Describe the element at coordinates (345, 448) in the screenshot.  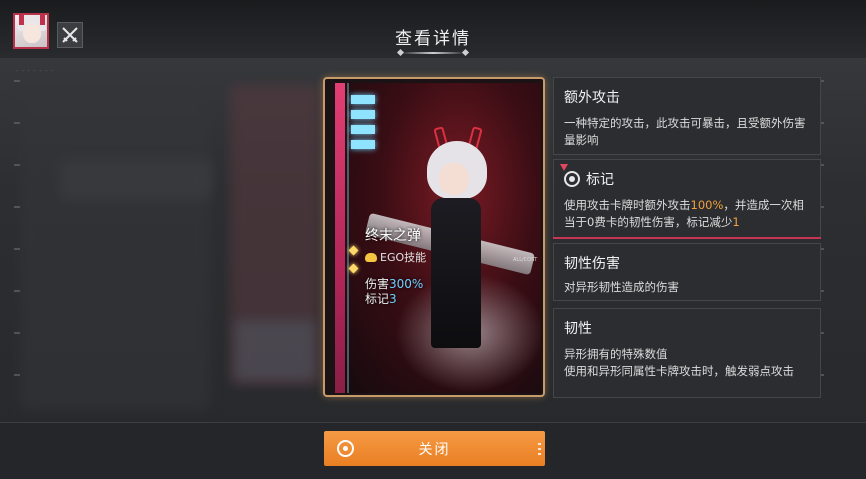
I see `circle-icon` at that location.